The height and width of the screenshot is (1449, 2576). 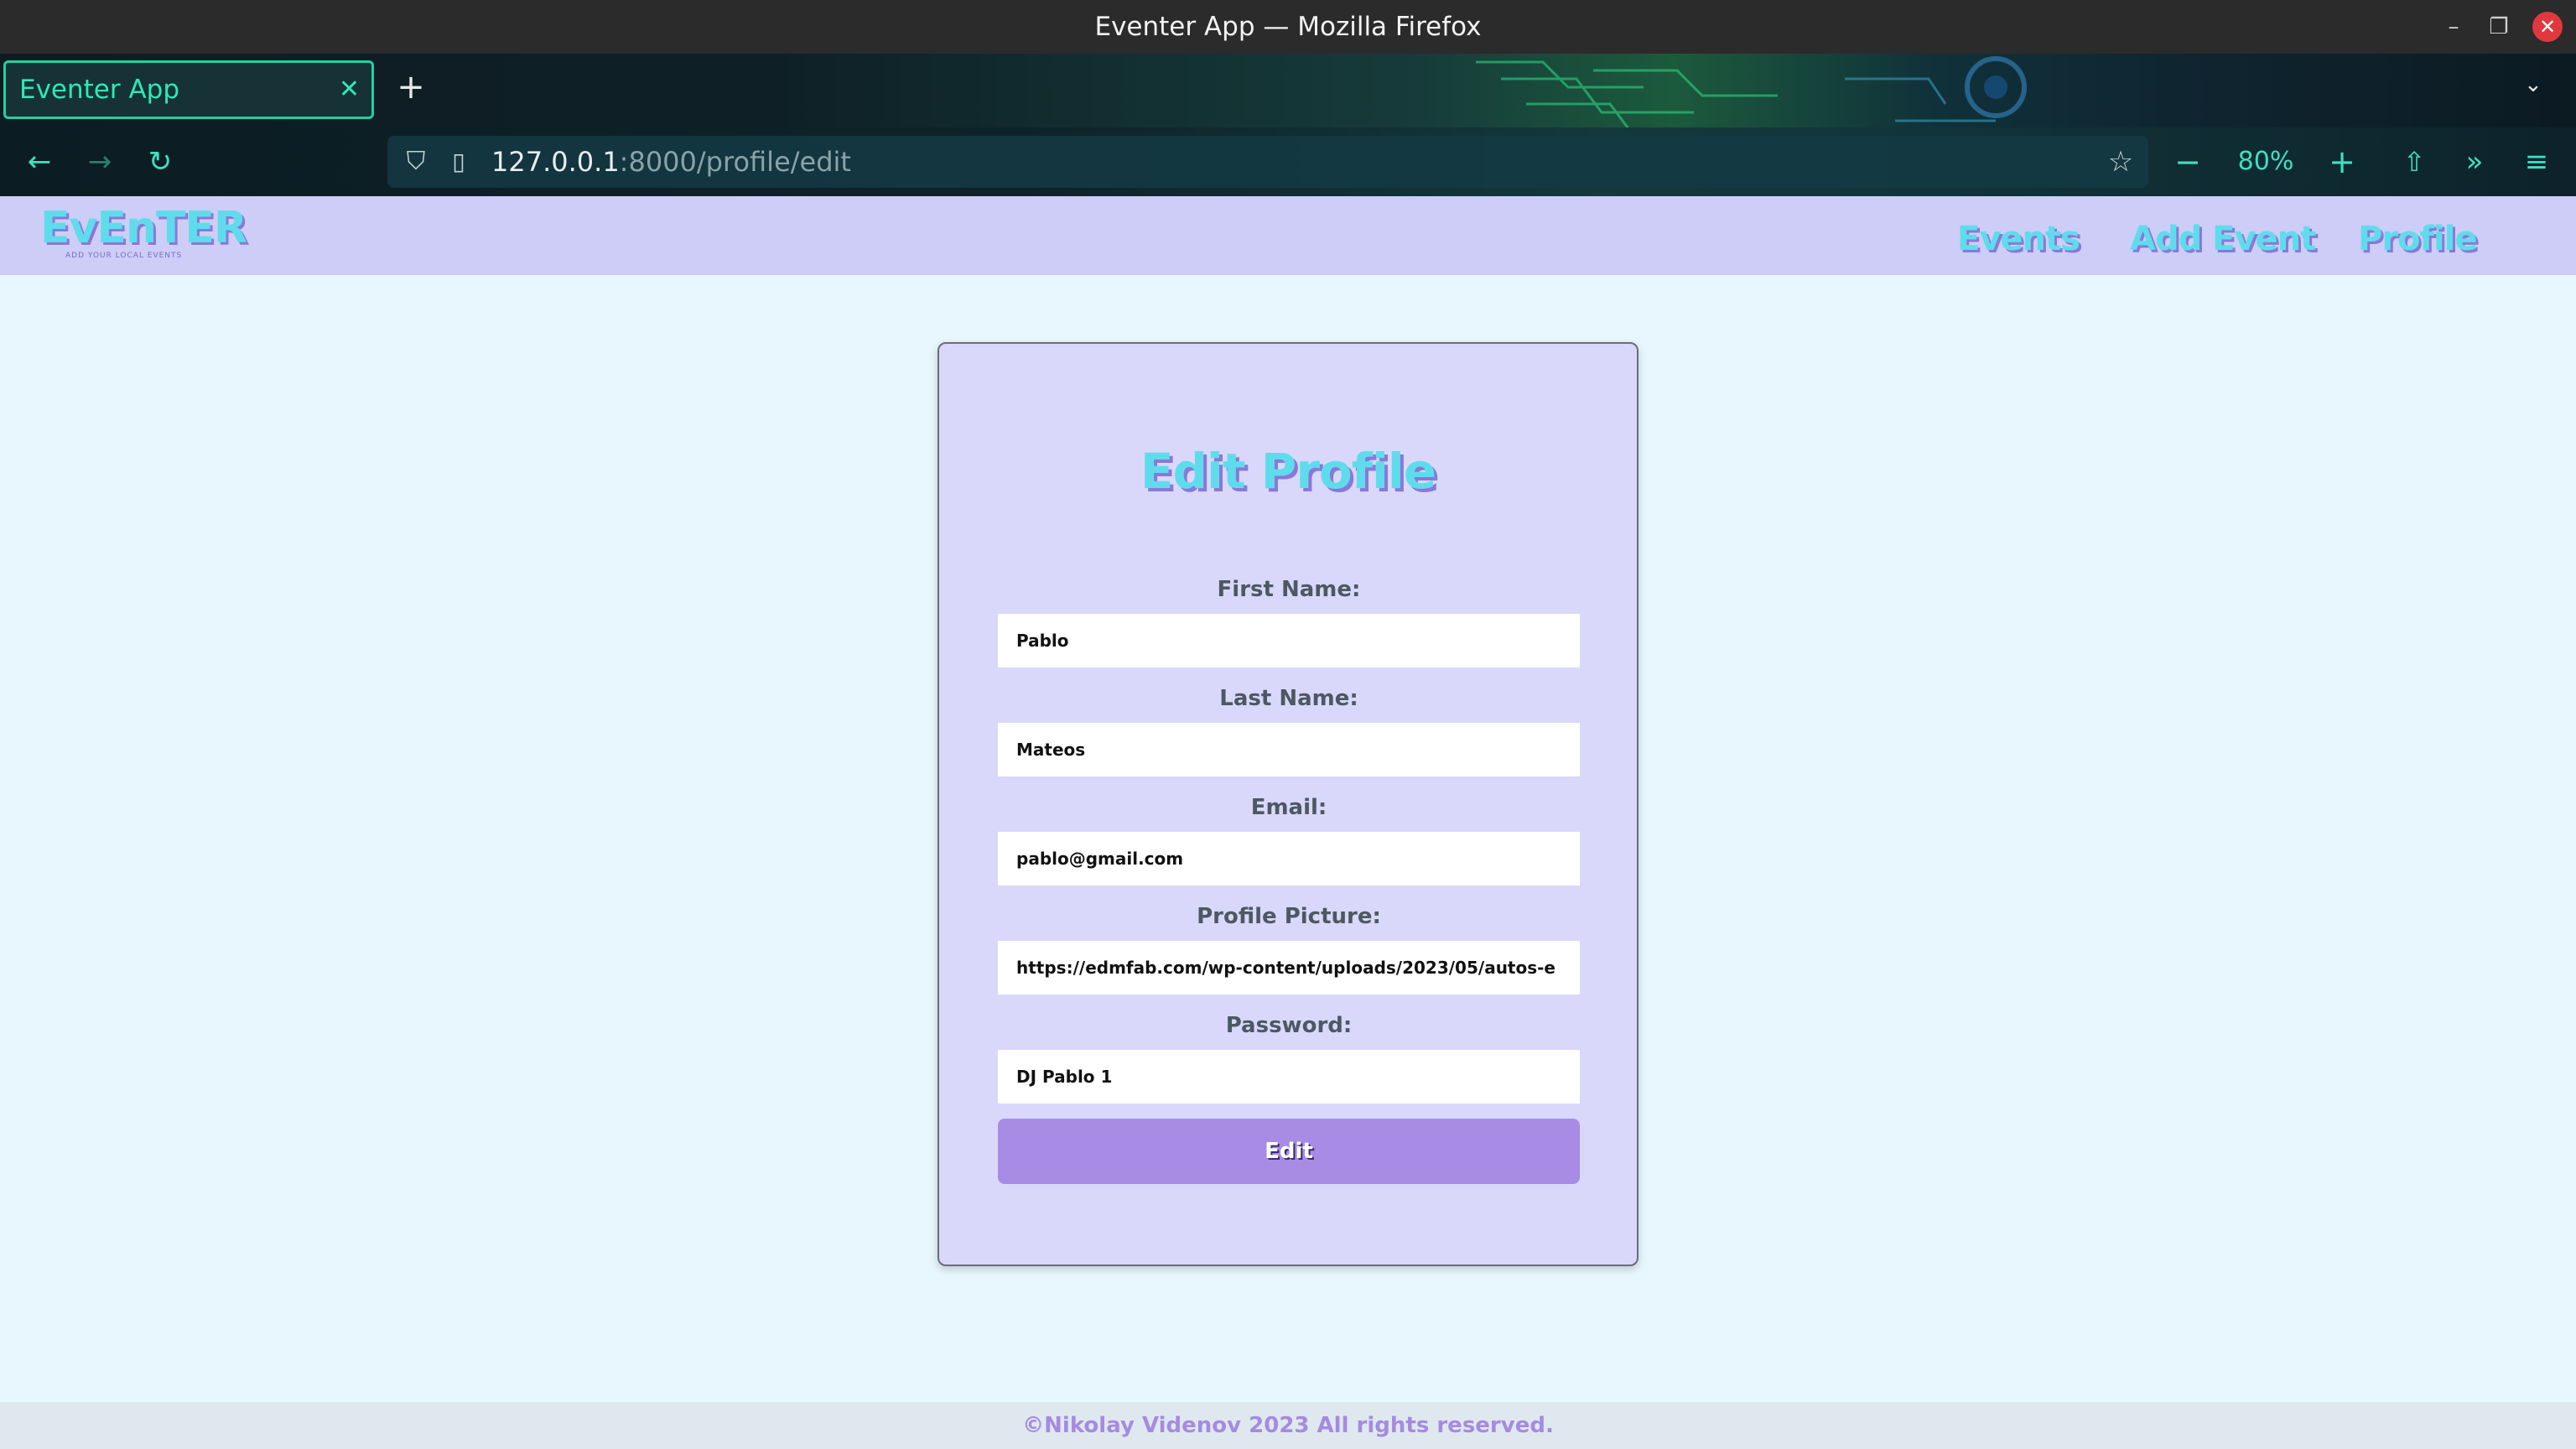 I want to click on window-title: Eventer App — Mozilla Firefox, so click(x=1288, y=27).